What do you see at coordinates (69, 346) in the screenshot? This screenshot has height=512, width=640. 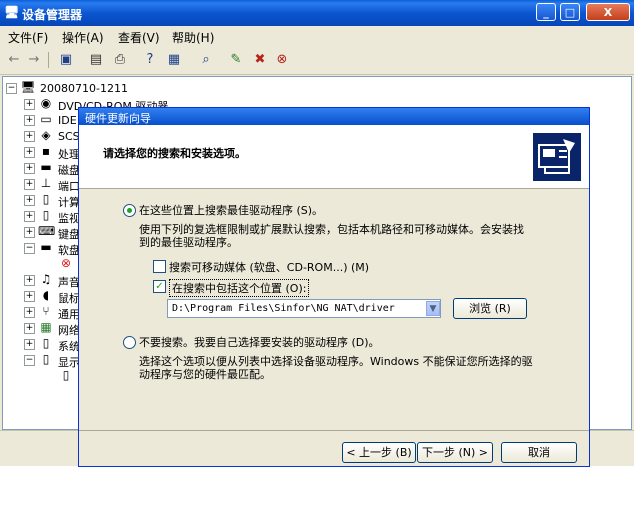 I see `tree-item-label: 系统` at bounding box center [69, 346].